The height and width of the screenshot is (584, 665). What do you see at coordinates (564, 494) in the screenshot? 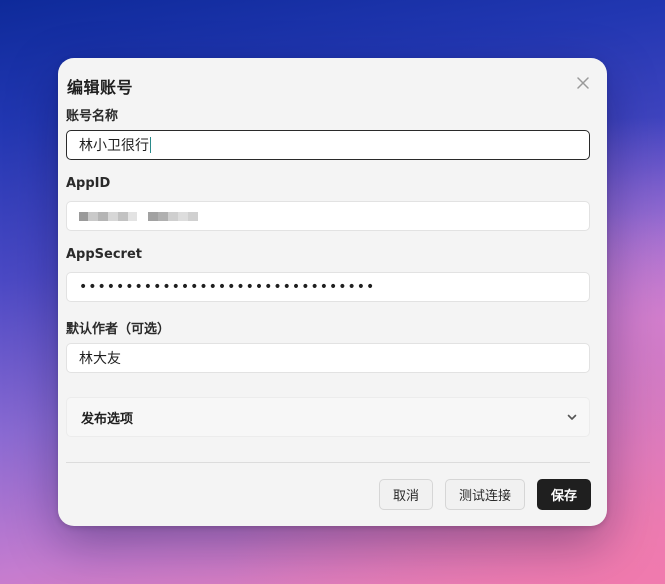
I see `save-button: 保存` at bounding box center [564, 494].